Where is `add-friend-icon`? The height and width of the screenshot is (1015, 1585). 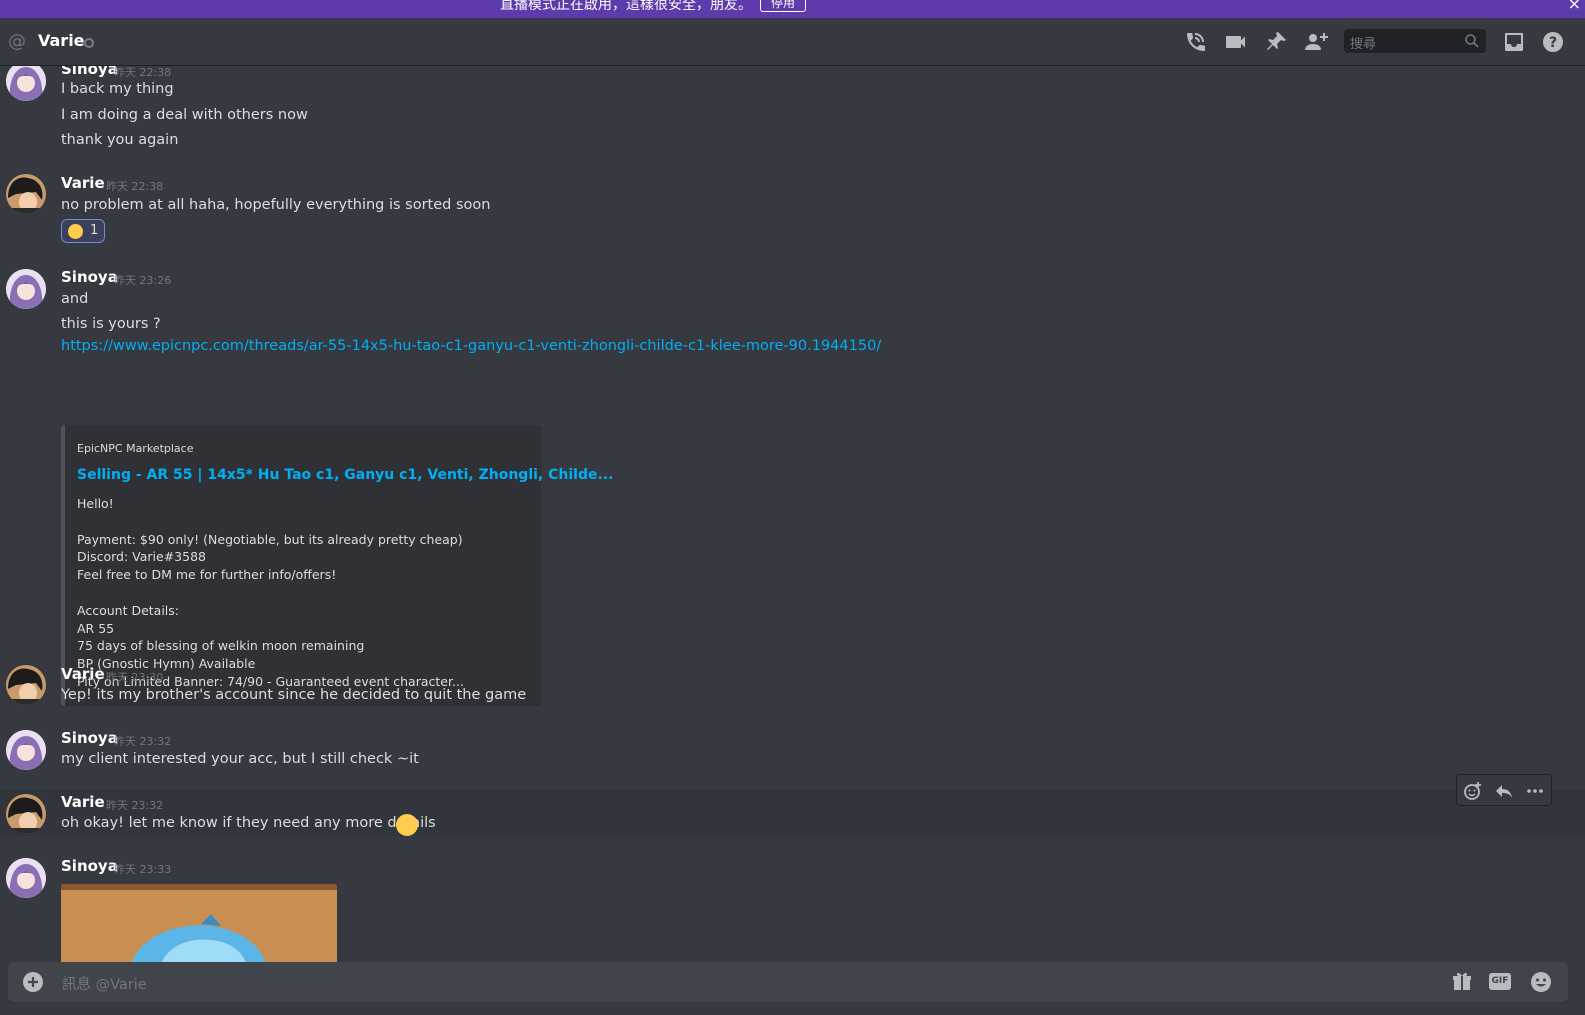
add-friend-icon is located at coordinates (1316, 42).